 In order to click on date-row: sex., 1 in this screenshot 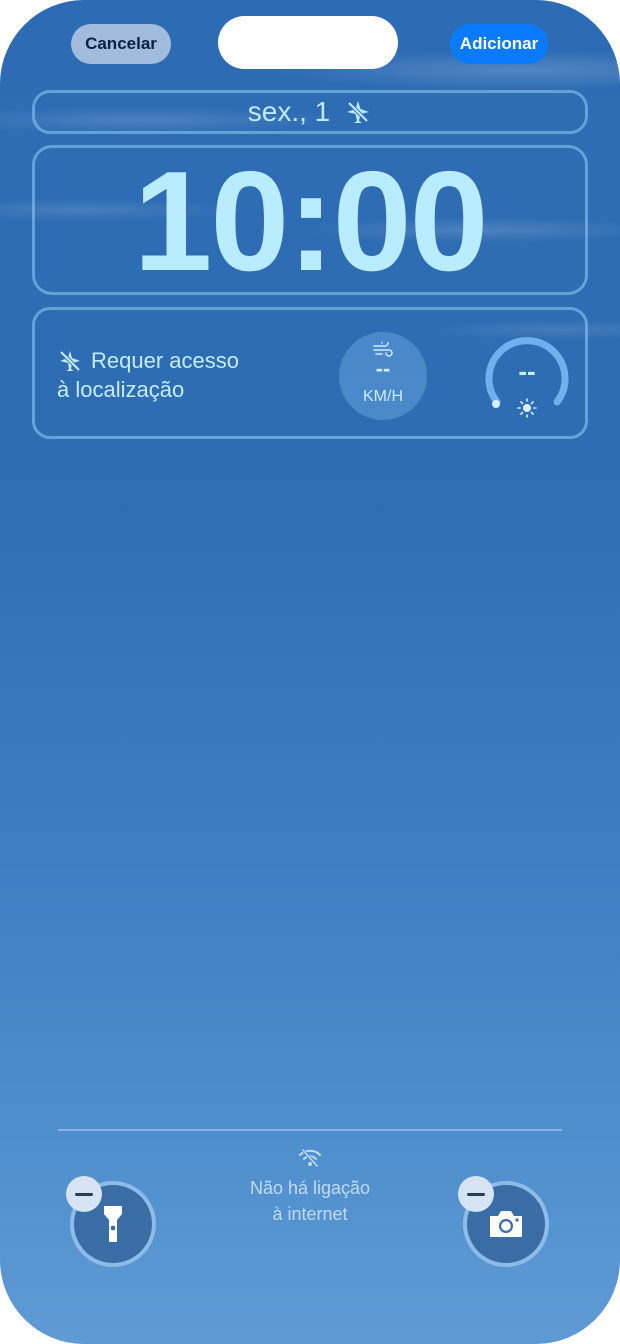, I will do `click(310, 112)`.